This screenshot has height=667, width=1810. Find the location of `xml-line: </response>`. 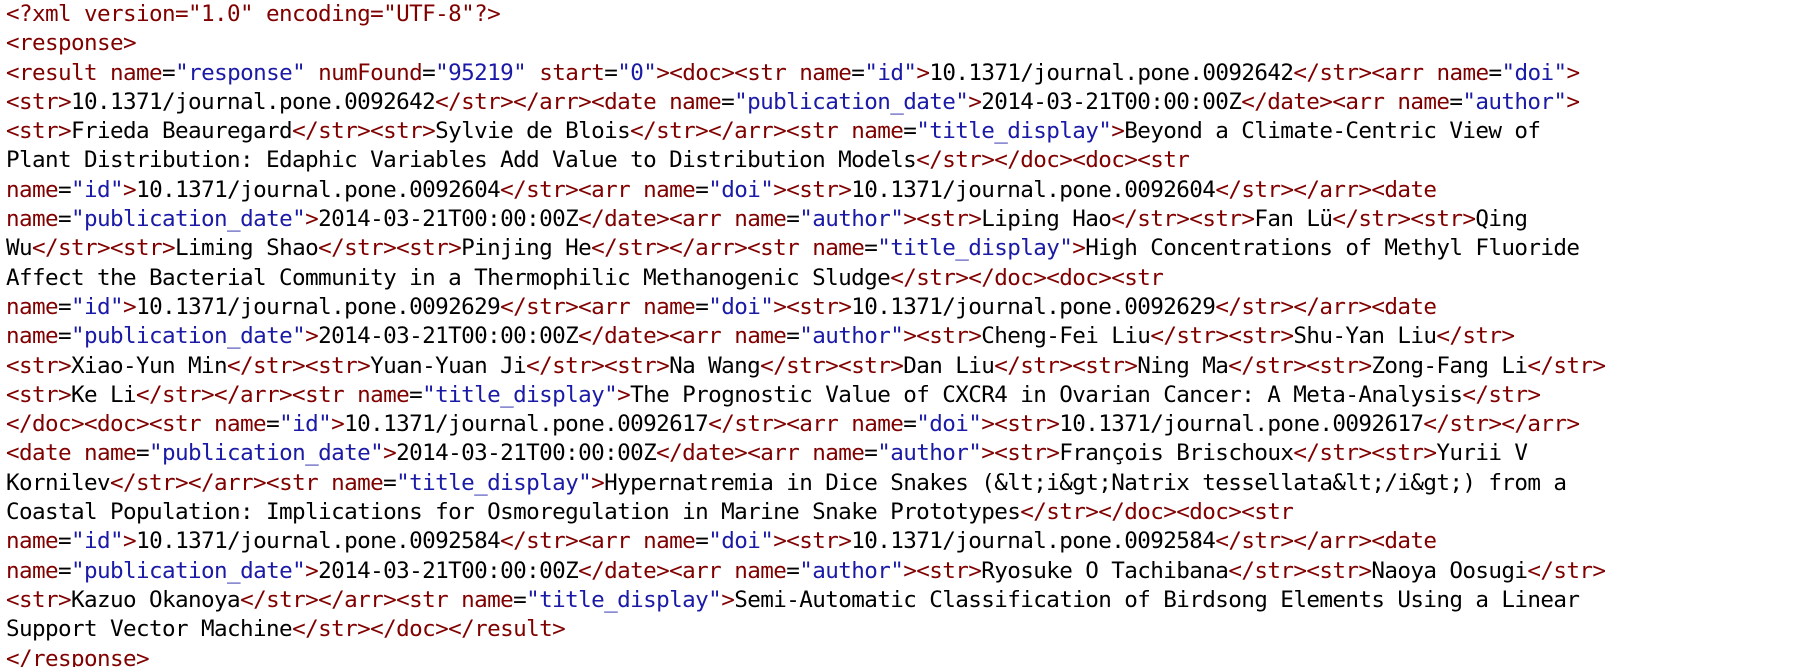

xml-line: </response> is located at coordinates (908, 656).